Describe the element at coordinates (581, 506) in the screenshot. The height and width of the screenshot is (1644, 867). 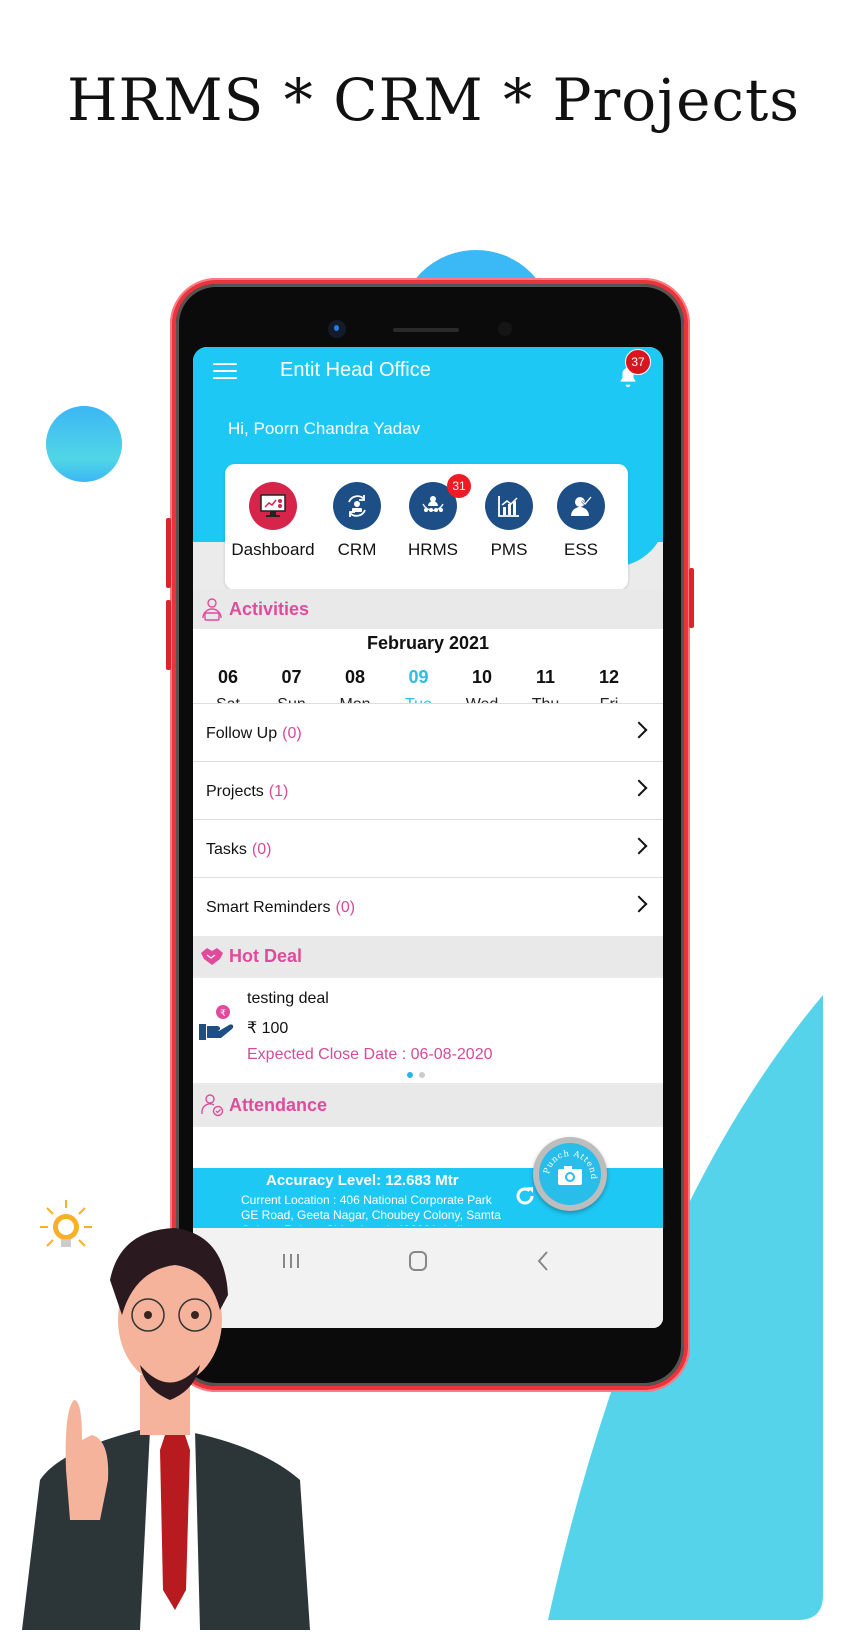
I see `ess-user-icon` at that location.